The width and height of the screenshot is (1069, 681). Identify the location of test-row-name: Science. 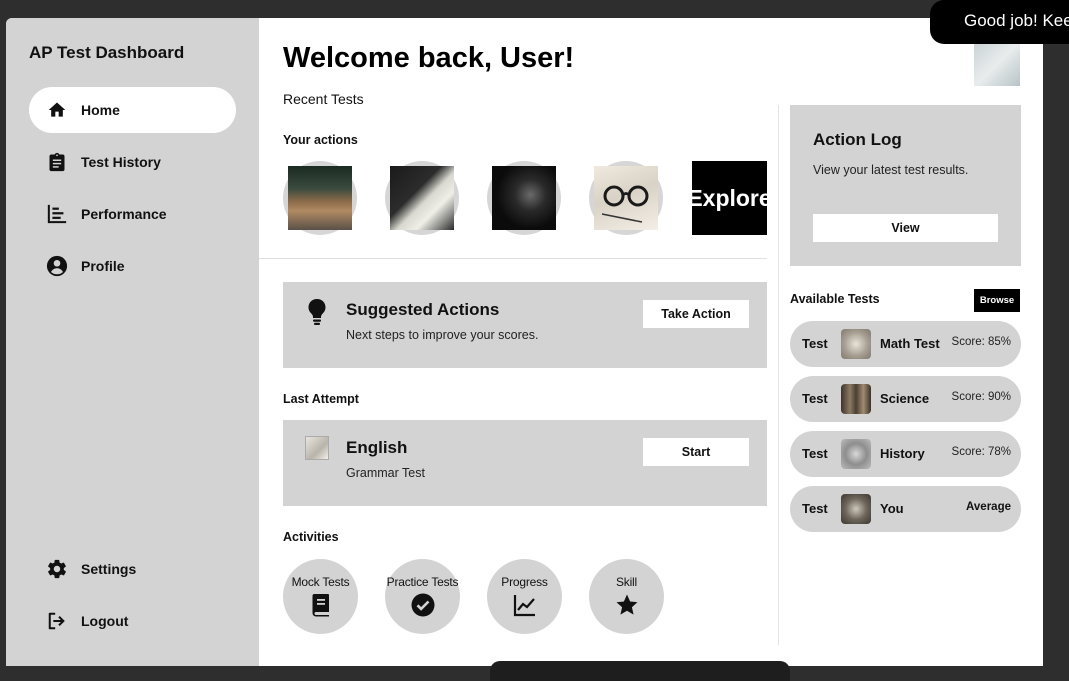
(905, 398).